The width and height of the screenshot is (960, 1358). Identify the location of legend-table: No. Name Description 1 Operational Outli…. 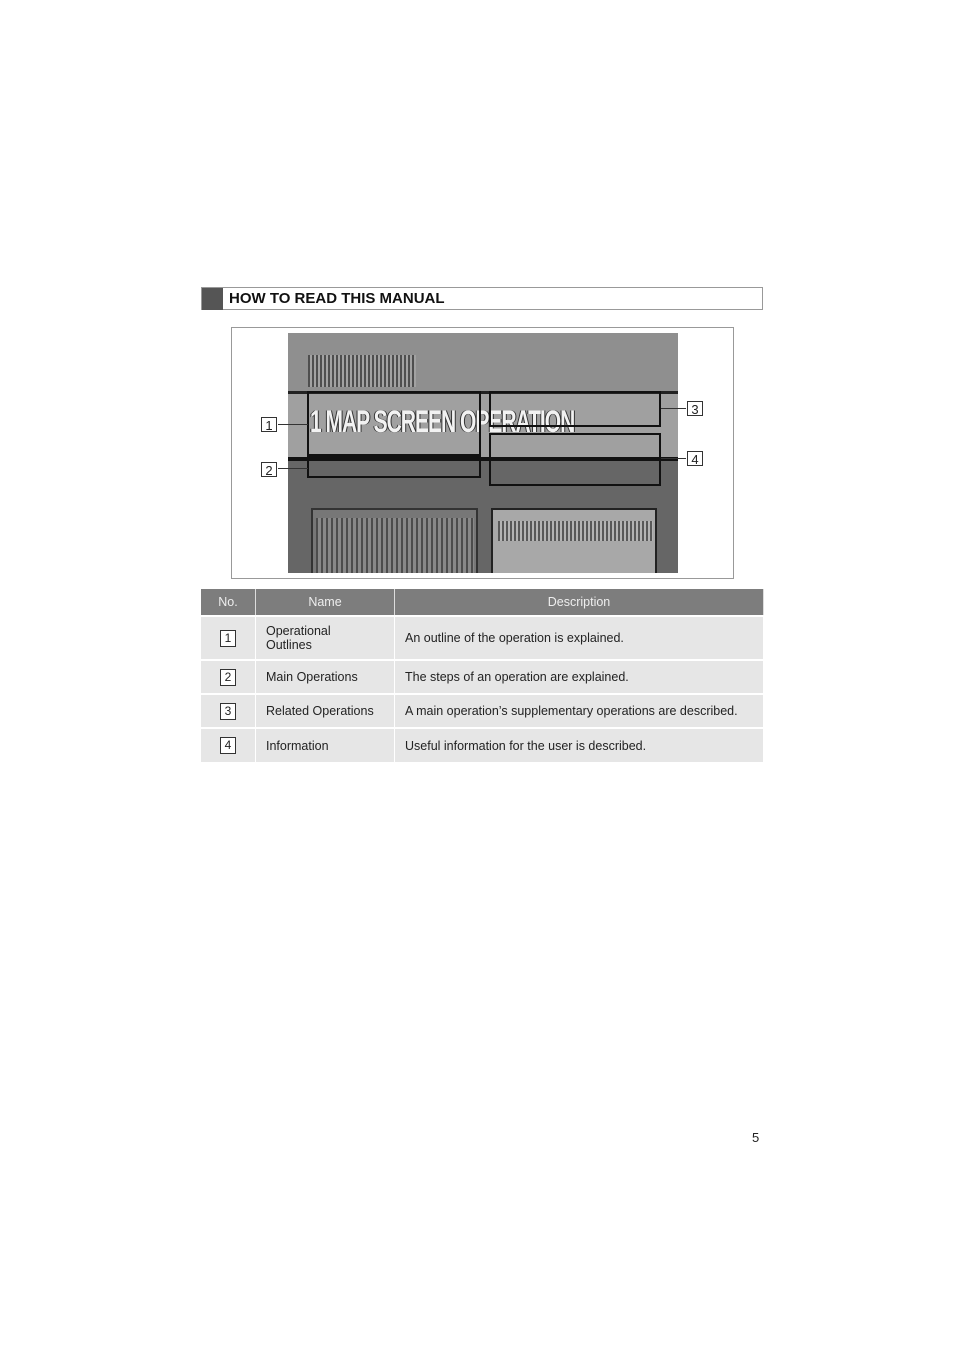
(482, 675).